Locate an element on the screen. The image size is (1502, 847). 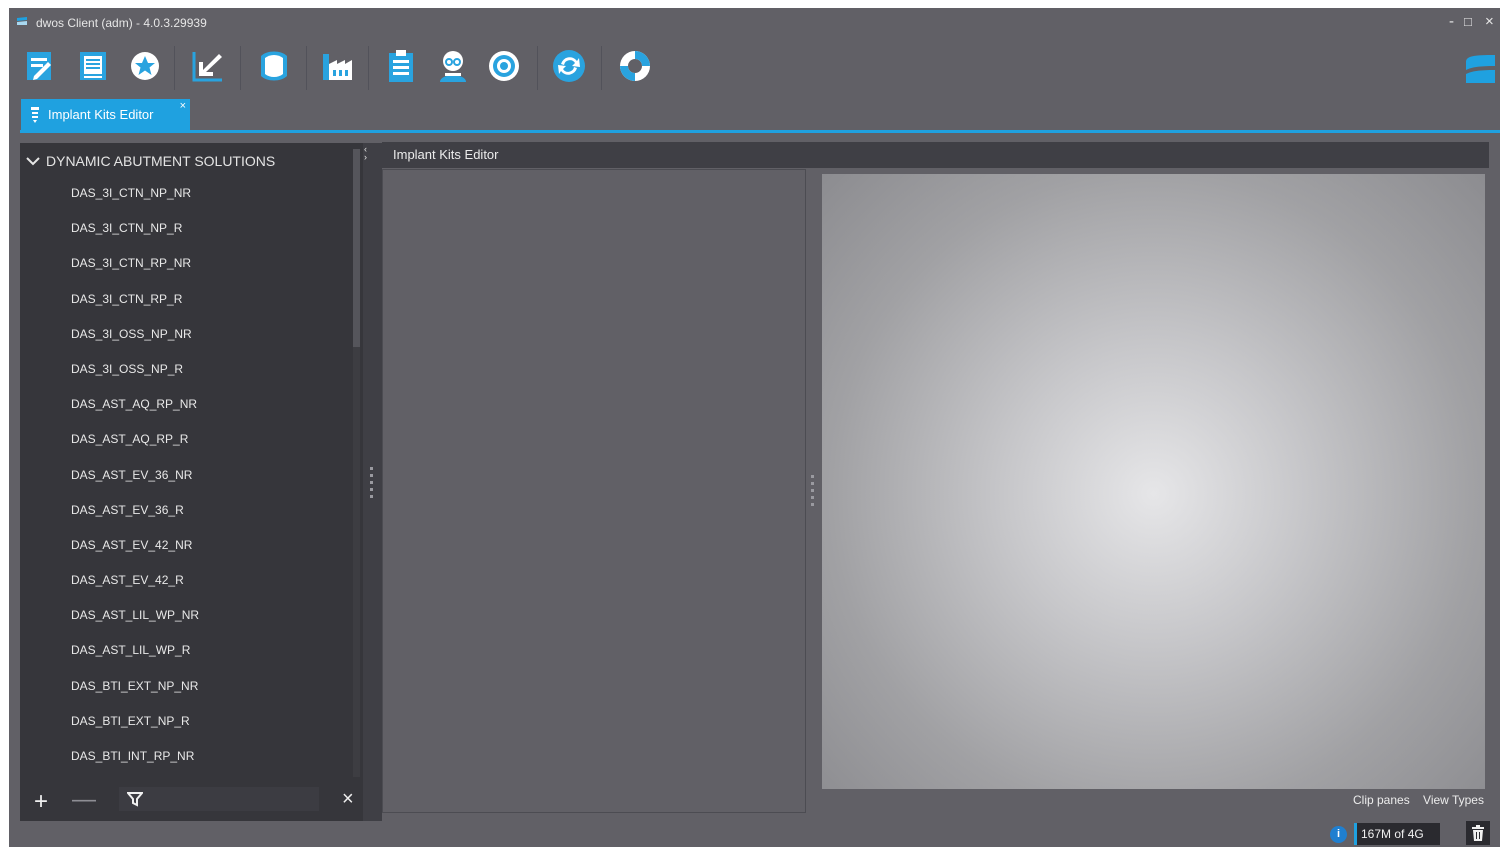
tab-underline is located at coordinates (760, 131).